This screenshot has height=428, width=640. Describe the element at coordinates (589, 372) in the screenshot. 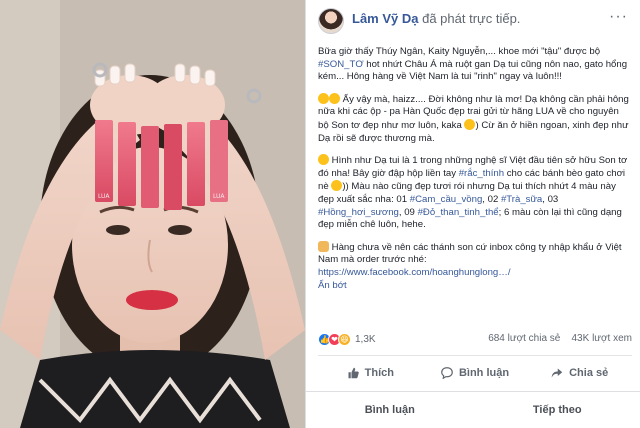

I see `share-label: Chia sẻ` at that location.